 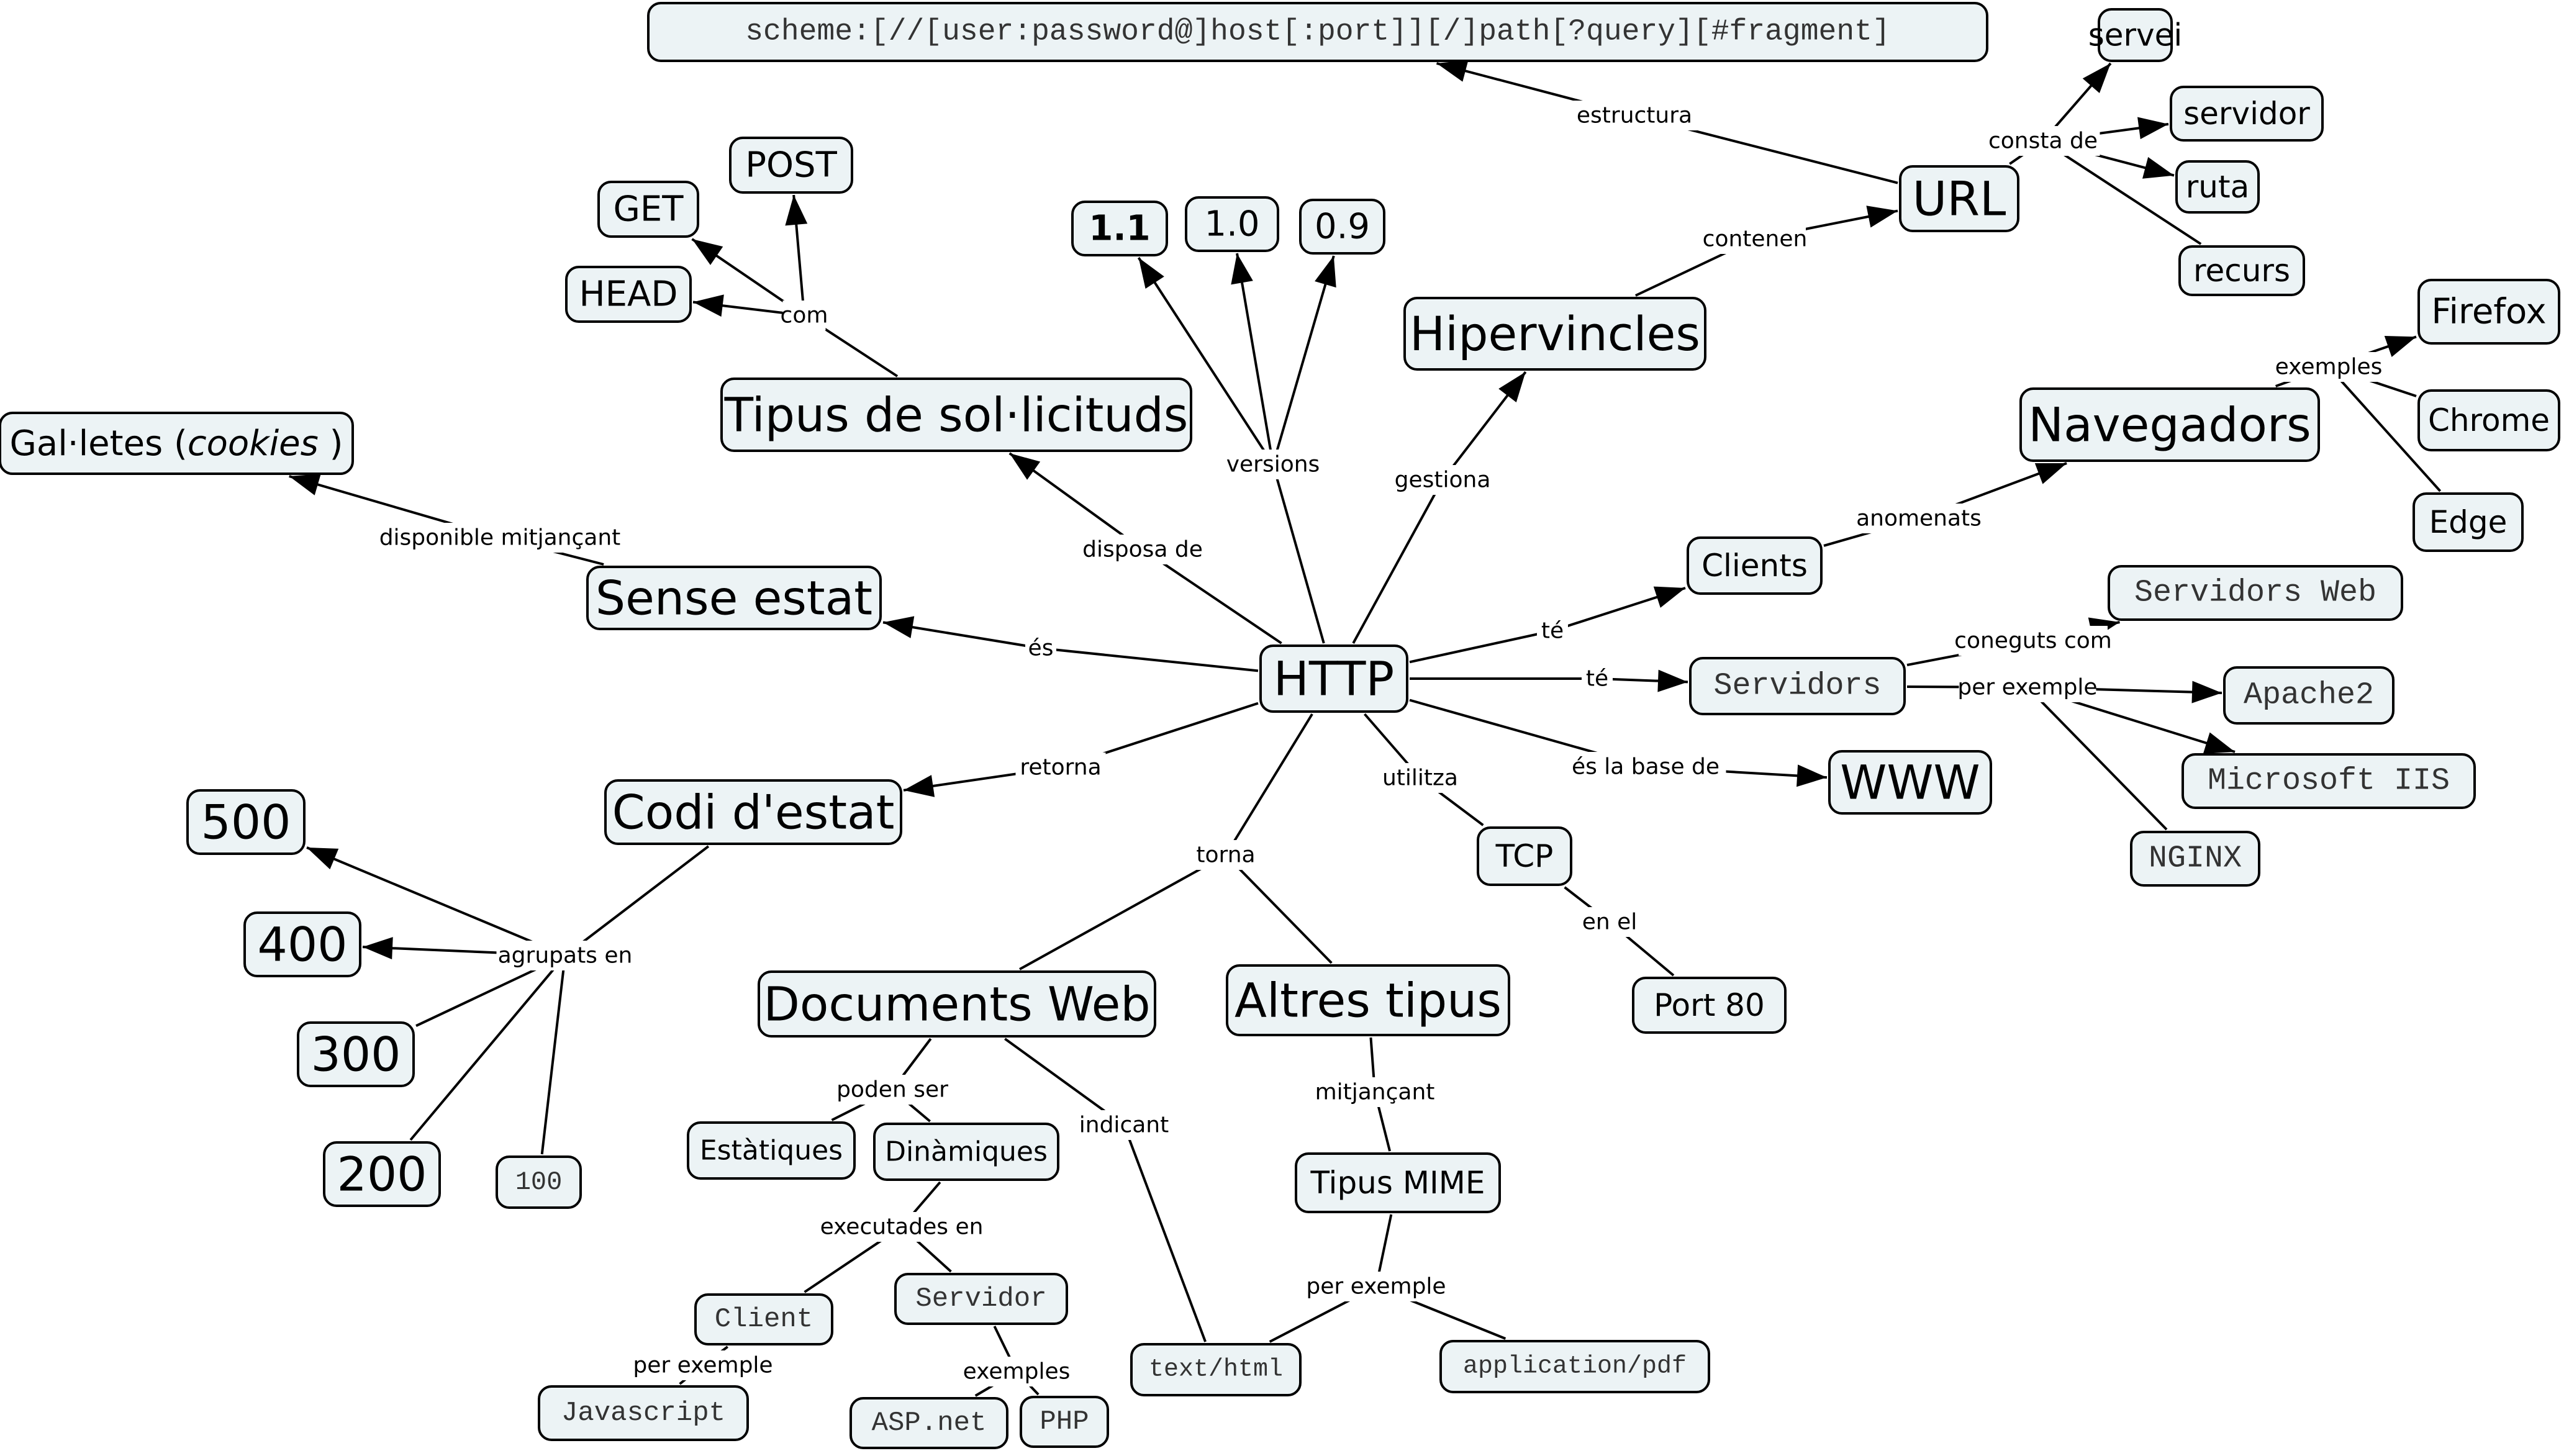 What do you see at coordinates (1298, 554) in the screenshot?
I see `edge-http-versions` at bounding box center [1298, 554].